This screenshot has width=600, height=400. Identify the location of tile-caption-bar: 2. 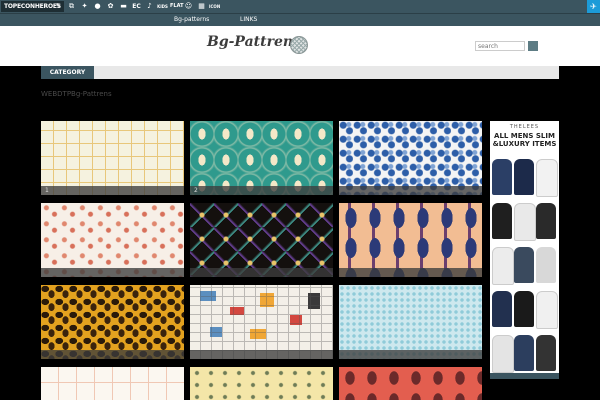
(261, 190).